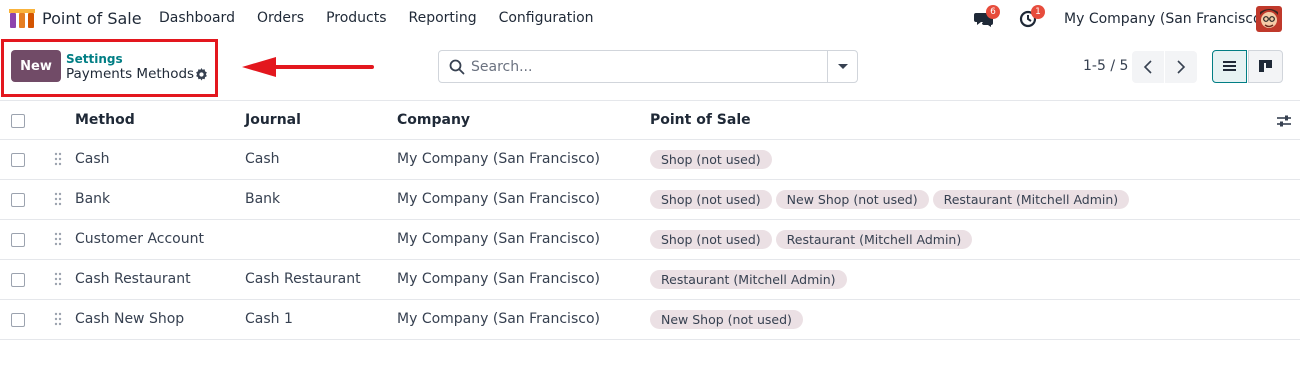 The image size is (1300, 373). I want to click on column-header-journal: Journal, so click(273, 120).